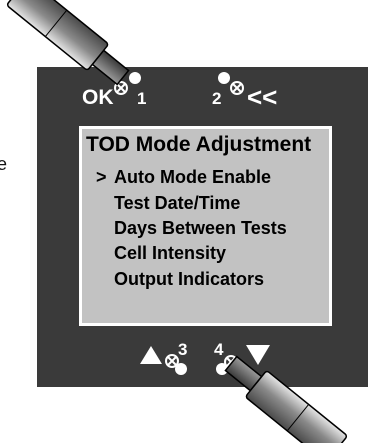 The width and height of the screenshot is (371, 443). Describe the element at coordinates (68, 43) in the screenshot. I see `stylus-probe-upper` at that location.